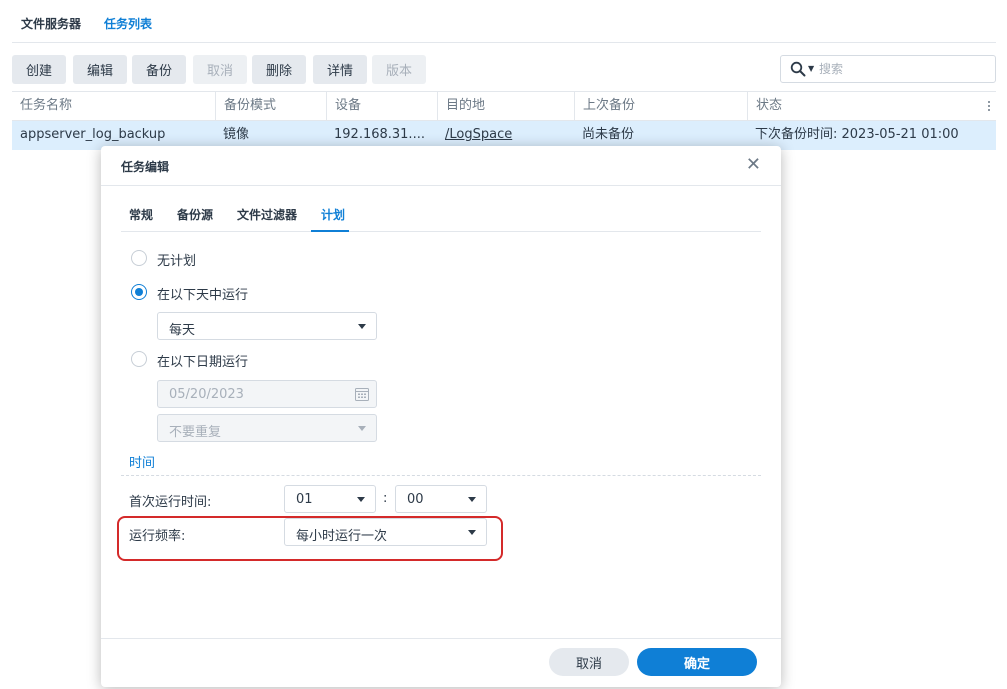  What do you see at coordinates (139, 359) in the screenshot?
I see `run-on-date-radio` at bounding box center [139, 359].